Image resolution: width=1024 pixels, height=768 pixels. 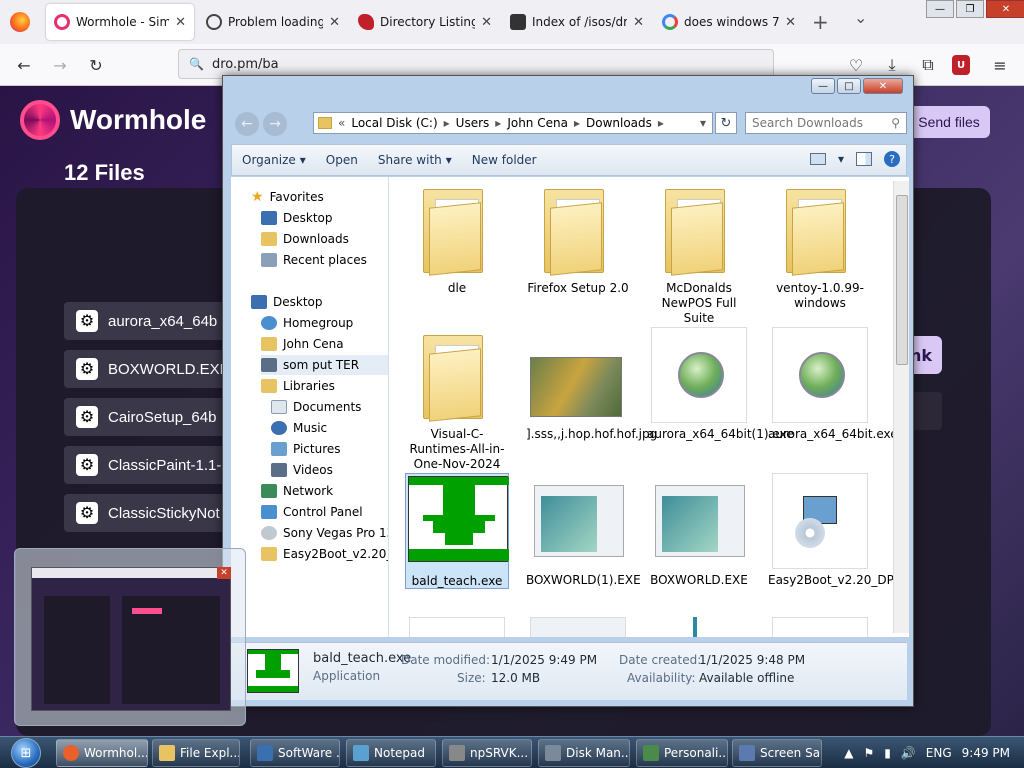 I want to click on tab-list-button: ⌄, so click(x=860, y=17).